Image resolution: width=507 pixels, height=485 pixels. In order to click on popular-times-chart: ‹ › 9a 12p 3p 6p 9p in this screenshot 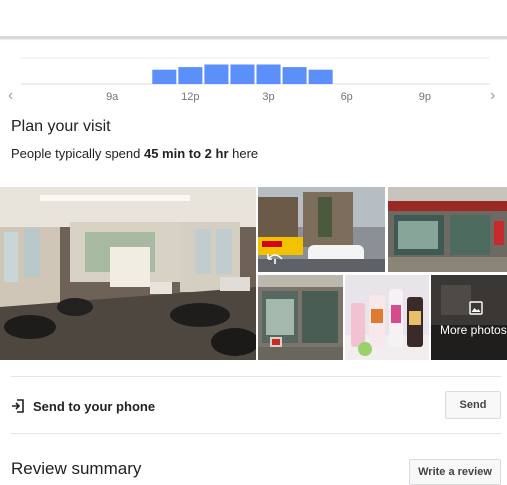, I will do `click(253, 82)`.